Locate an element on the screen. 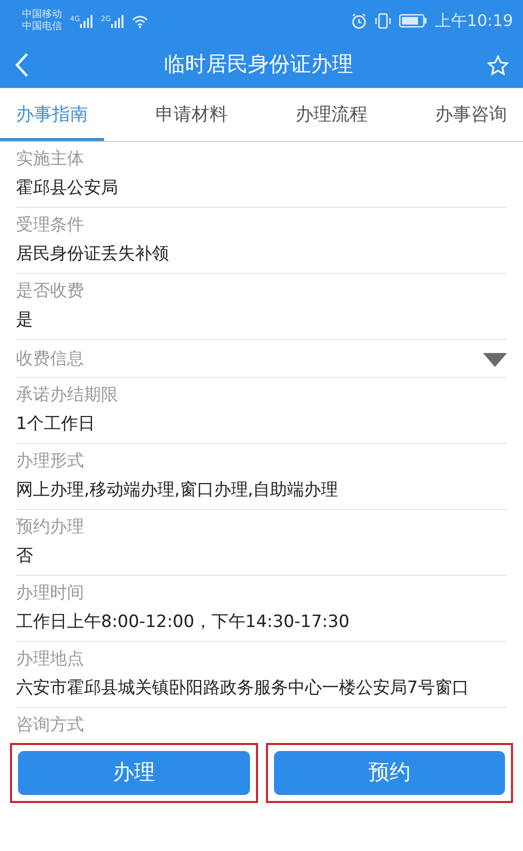 Image resolution: width=523 pixels, height=851 pixels. field-value: 否 is located at coordinates (25, 556).